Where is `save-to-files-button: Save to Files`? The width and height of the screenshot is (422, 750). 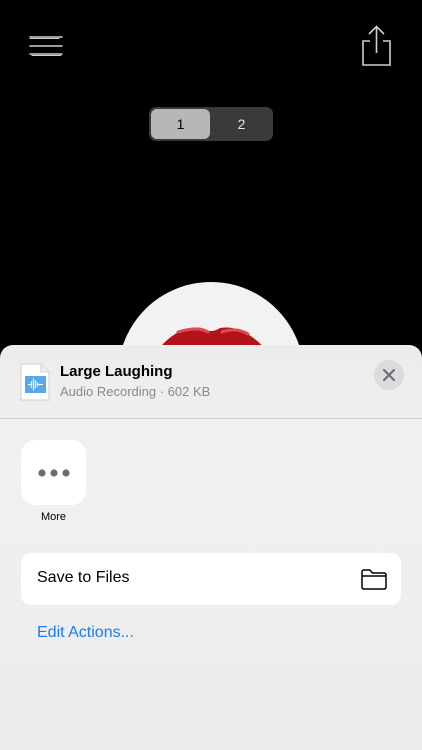 save-to-files-button: Save to Files is located at coordinates (211, 579).